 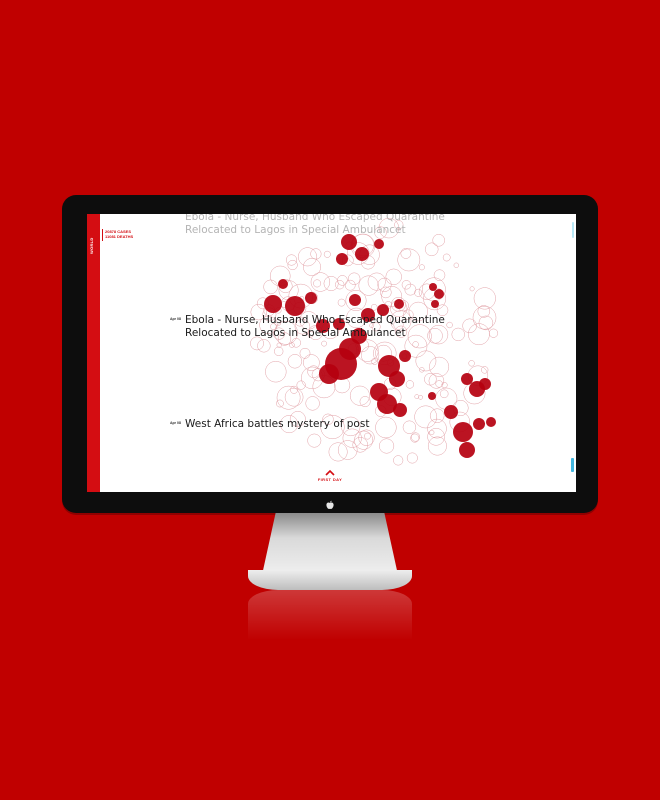 What do you see at coordinates (374, 341) in the screenshot?
I see `bubble-visualization` at bounding box center [374, 341].